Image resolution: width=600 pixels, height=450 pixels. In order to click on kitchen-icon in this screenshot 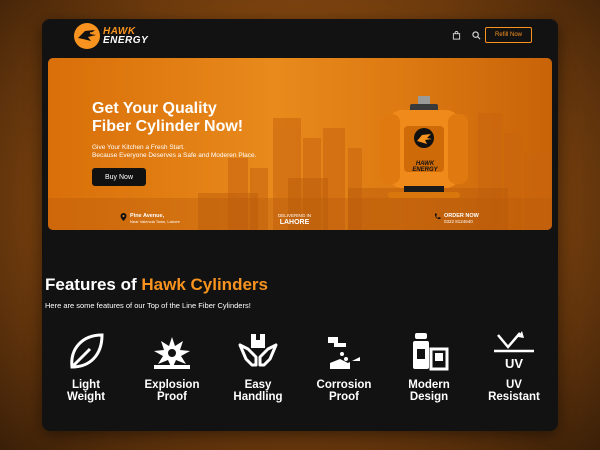, I will do `click(431, 352)`.